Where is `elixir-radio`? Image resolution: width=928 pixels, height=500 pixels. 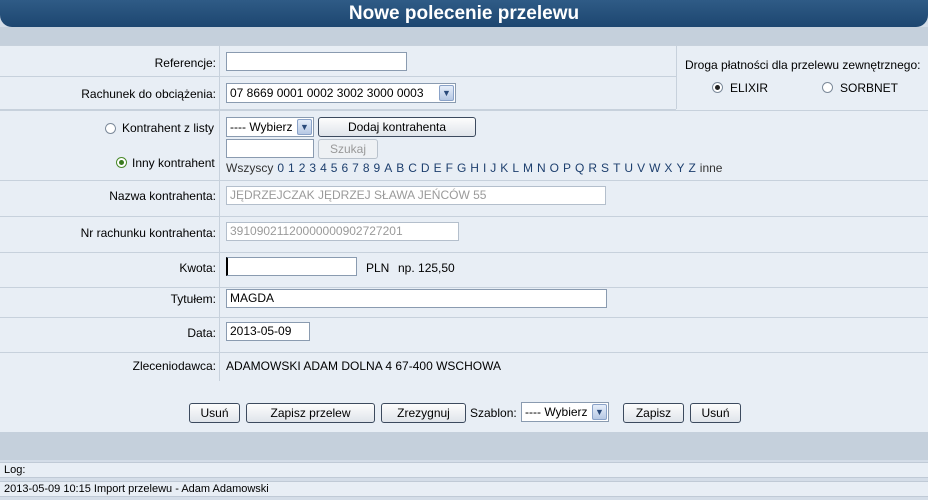 elixir-radio is located at coordinates (717, 87).